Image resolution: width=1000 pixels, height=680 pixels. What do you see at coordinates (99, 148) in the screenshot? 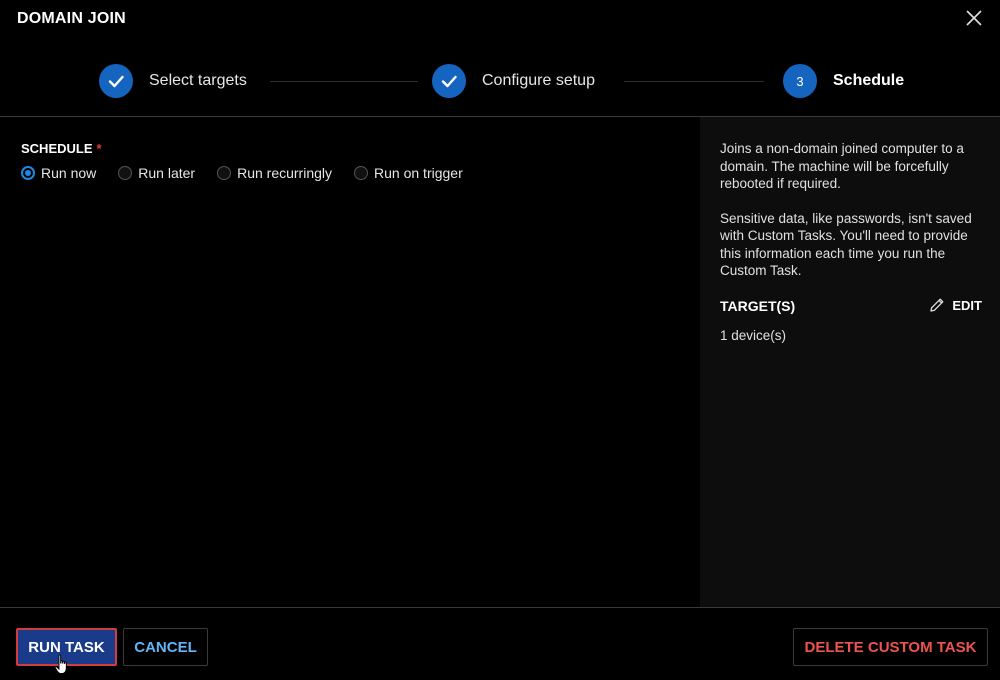
I see `required-indicator: *` at bounding box center [99, 148].